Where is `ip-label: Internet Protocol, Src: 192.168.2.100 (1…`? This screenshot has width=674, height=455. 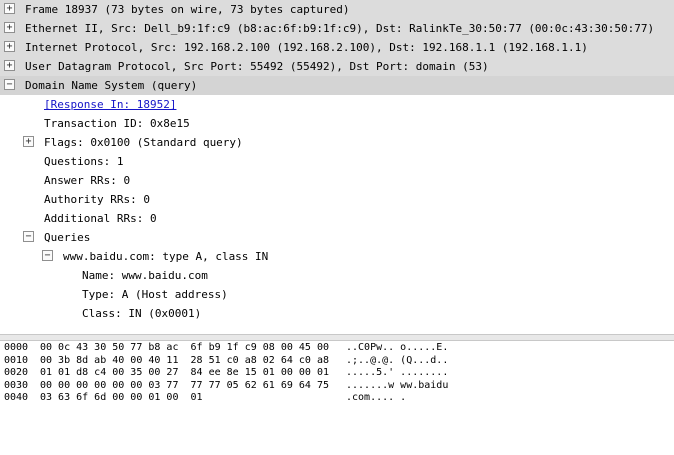 ip-label: Internet Protocol, Src: 192.168.2.100 (1… is located at coordinates (306, 47).